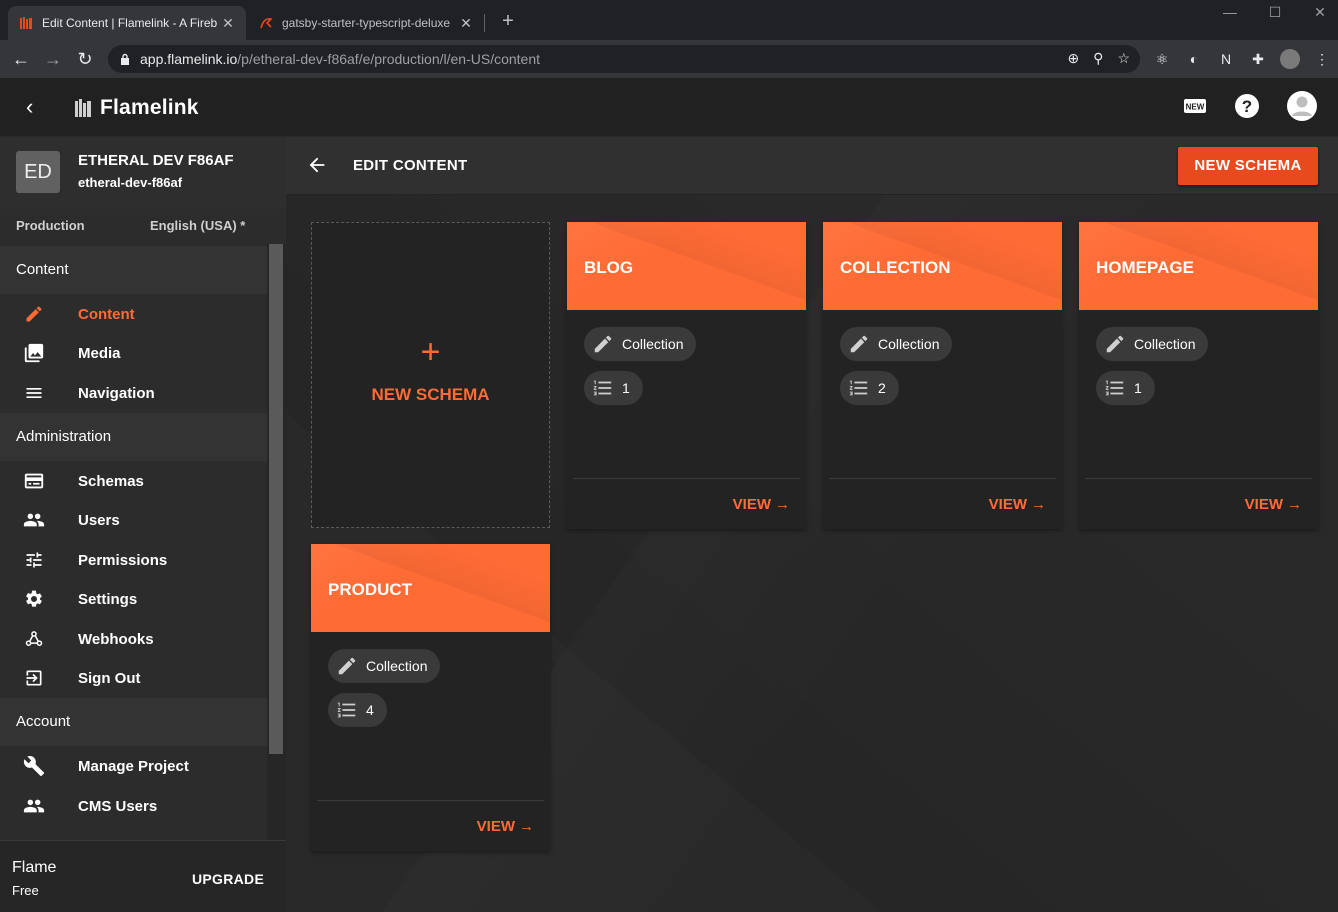  I want to click on plus-icon: +, so click(430, 352).